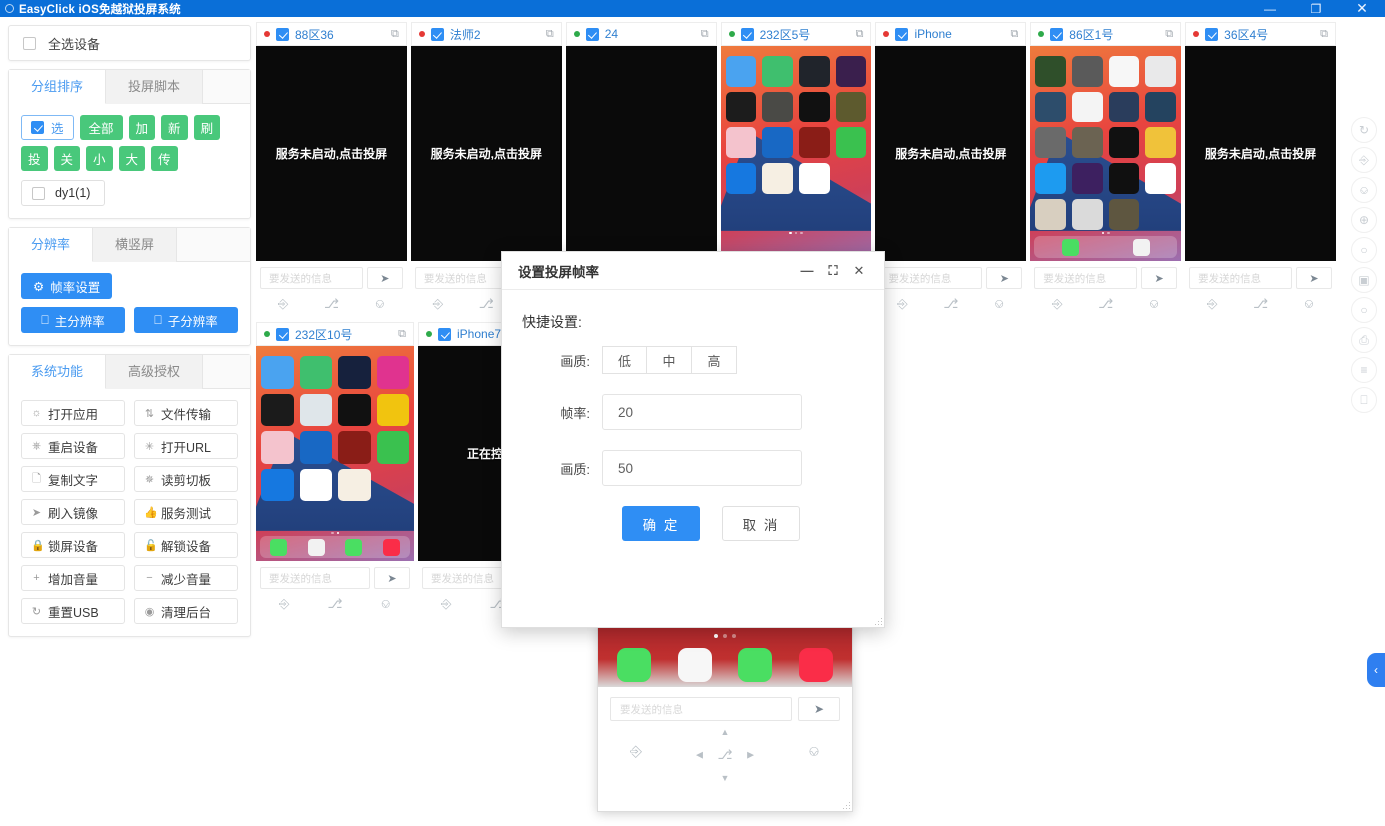 The image size is (1385, 826). I want to click on dialog-title: 设置投屏帧率, so click(558, 272).